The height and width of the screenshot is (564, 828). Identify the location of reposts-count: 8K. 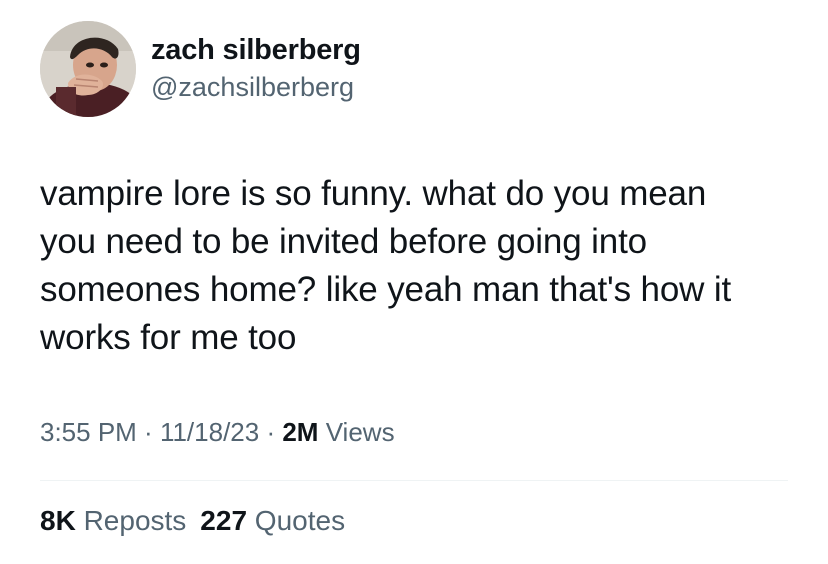
(58, 520).